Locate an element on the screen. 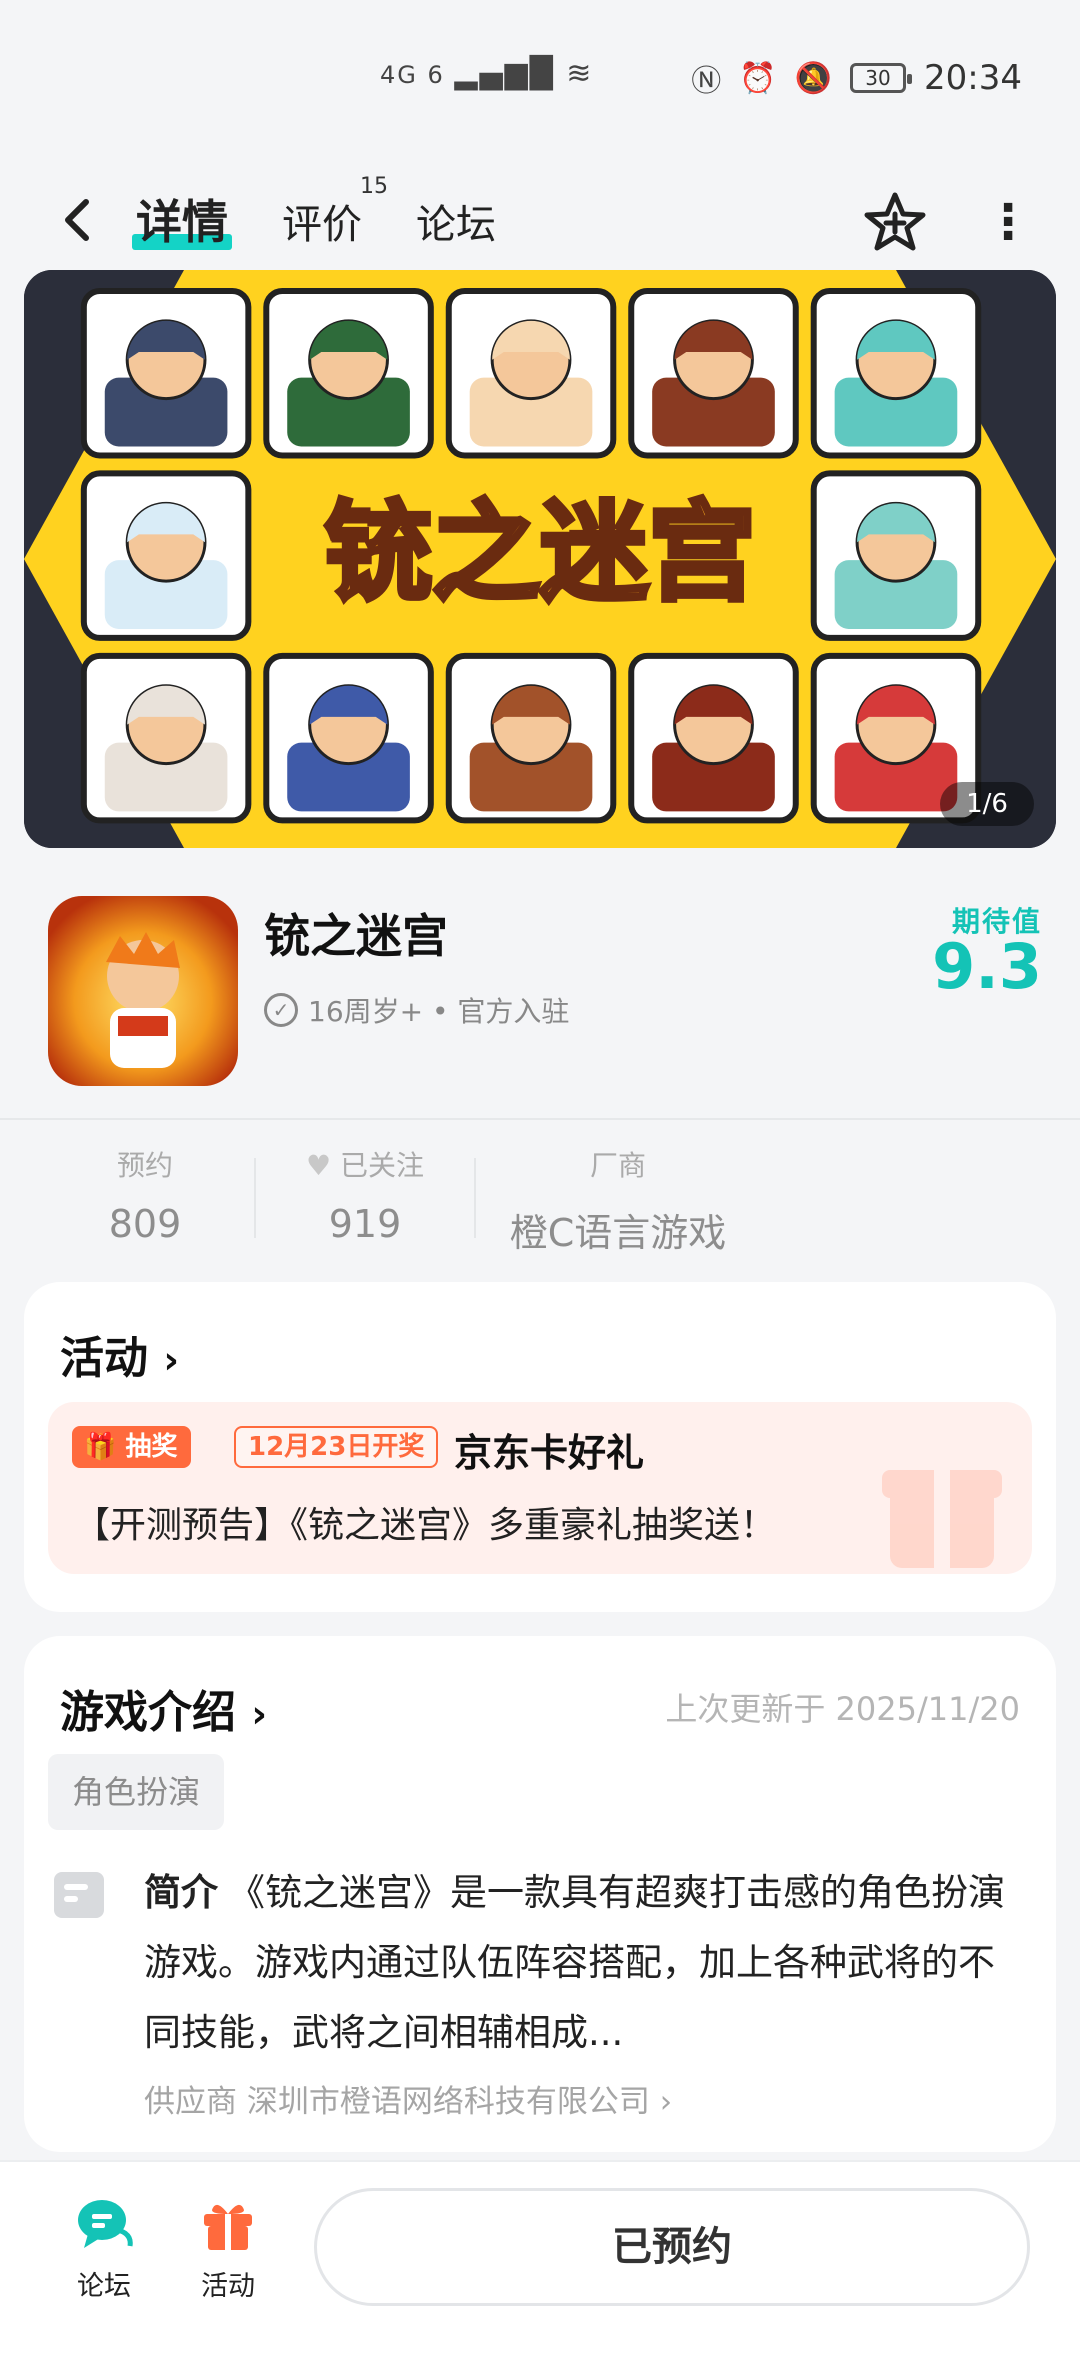 The height and width of the screenshot is (2376, 1080). last-updated: 上次更新于 2025/11/20 is located at coordinates (842, 1709).